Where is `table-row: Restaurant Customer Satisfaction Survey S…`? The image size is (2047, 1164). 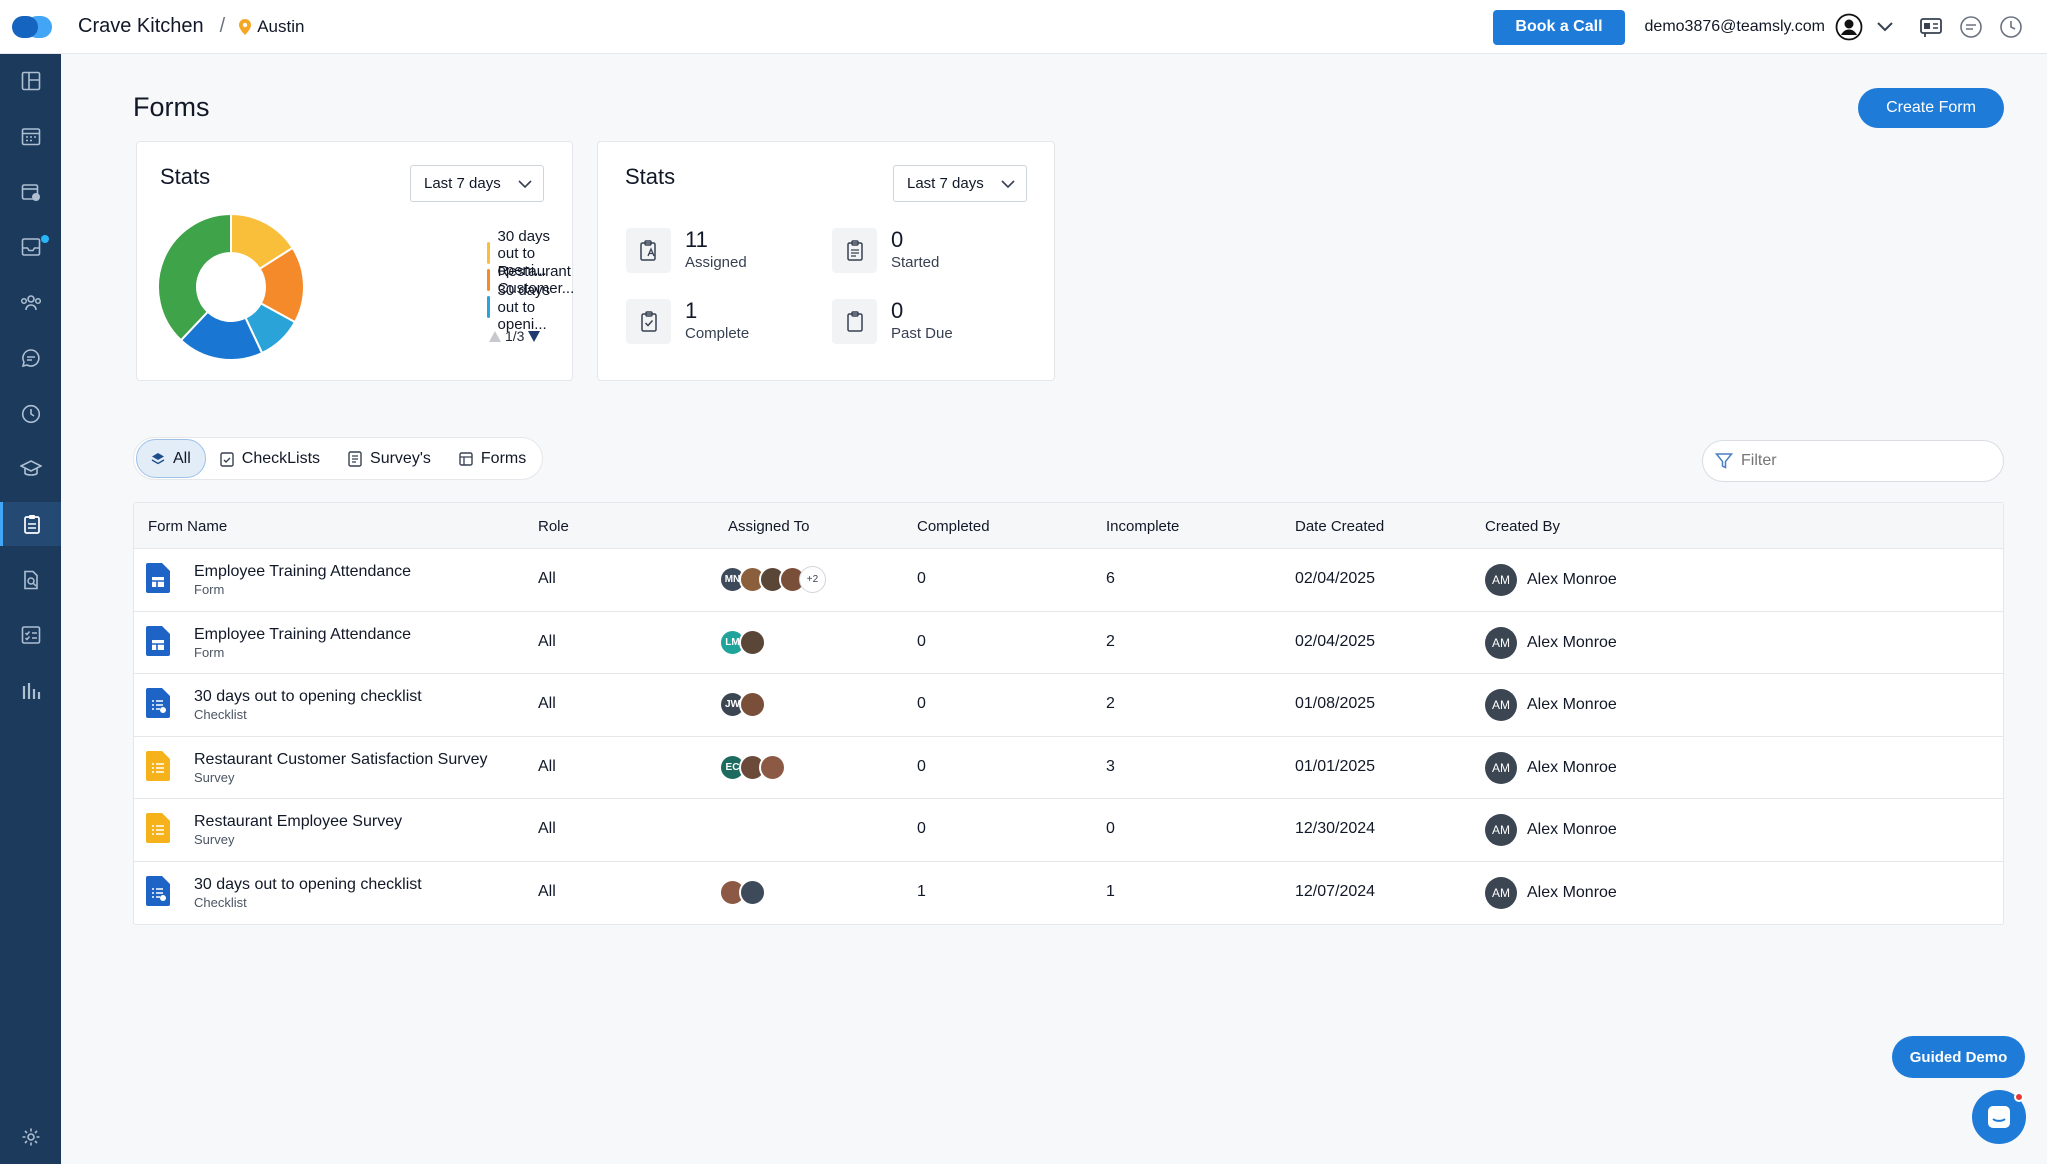 table-row: Restaurant Customer Satisfaction Survey S… is located at coordinates (1068, 768).